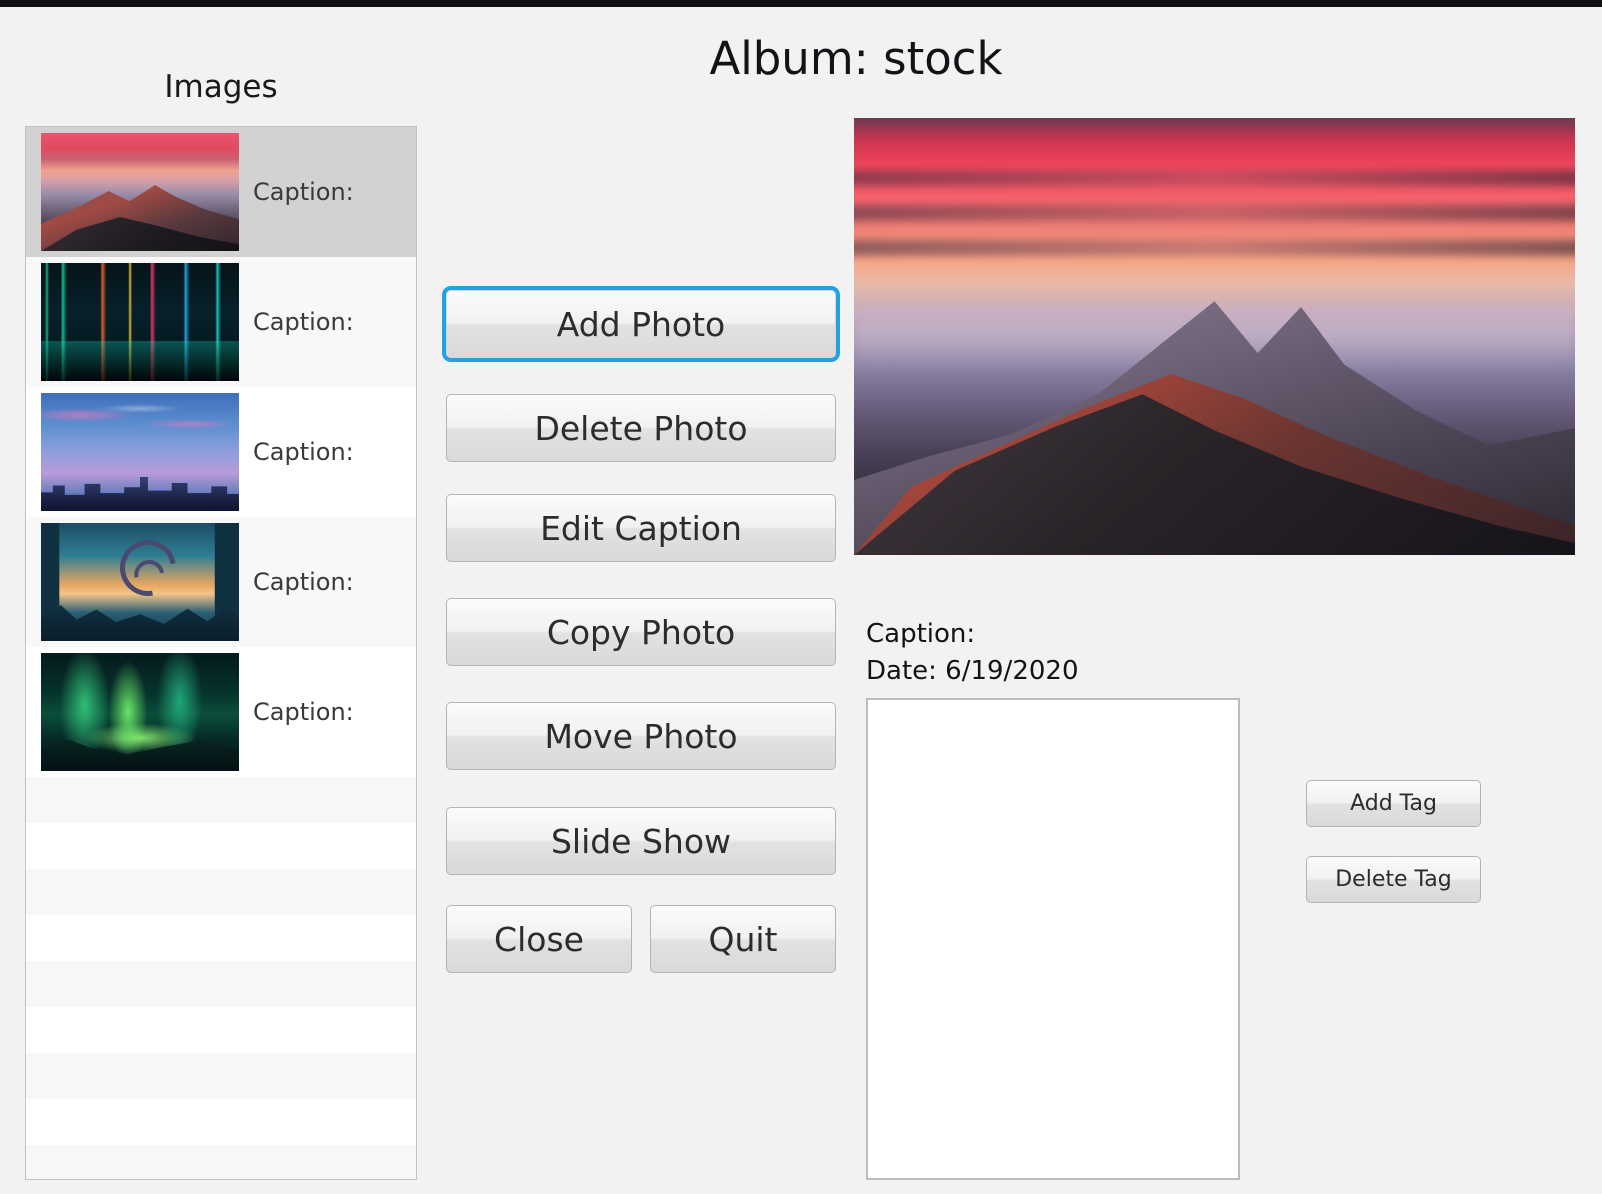  Describe the element at coordinates (856, 58) in the screenshot. I see `album-title-text: Album: stock` at that location.